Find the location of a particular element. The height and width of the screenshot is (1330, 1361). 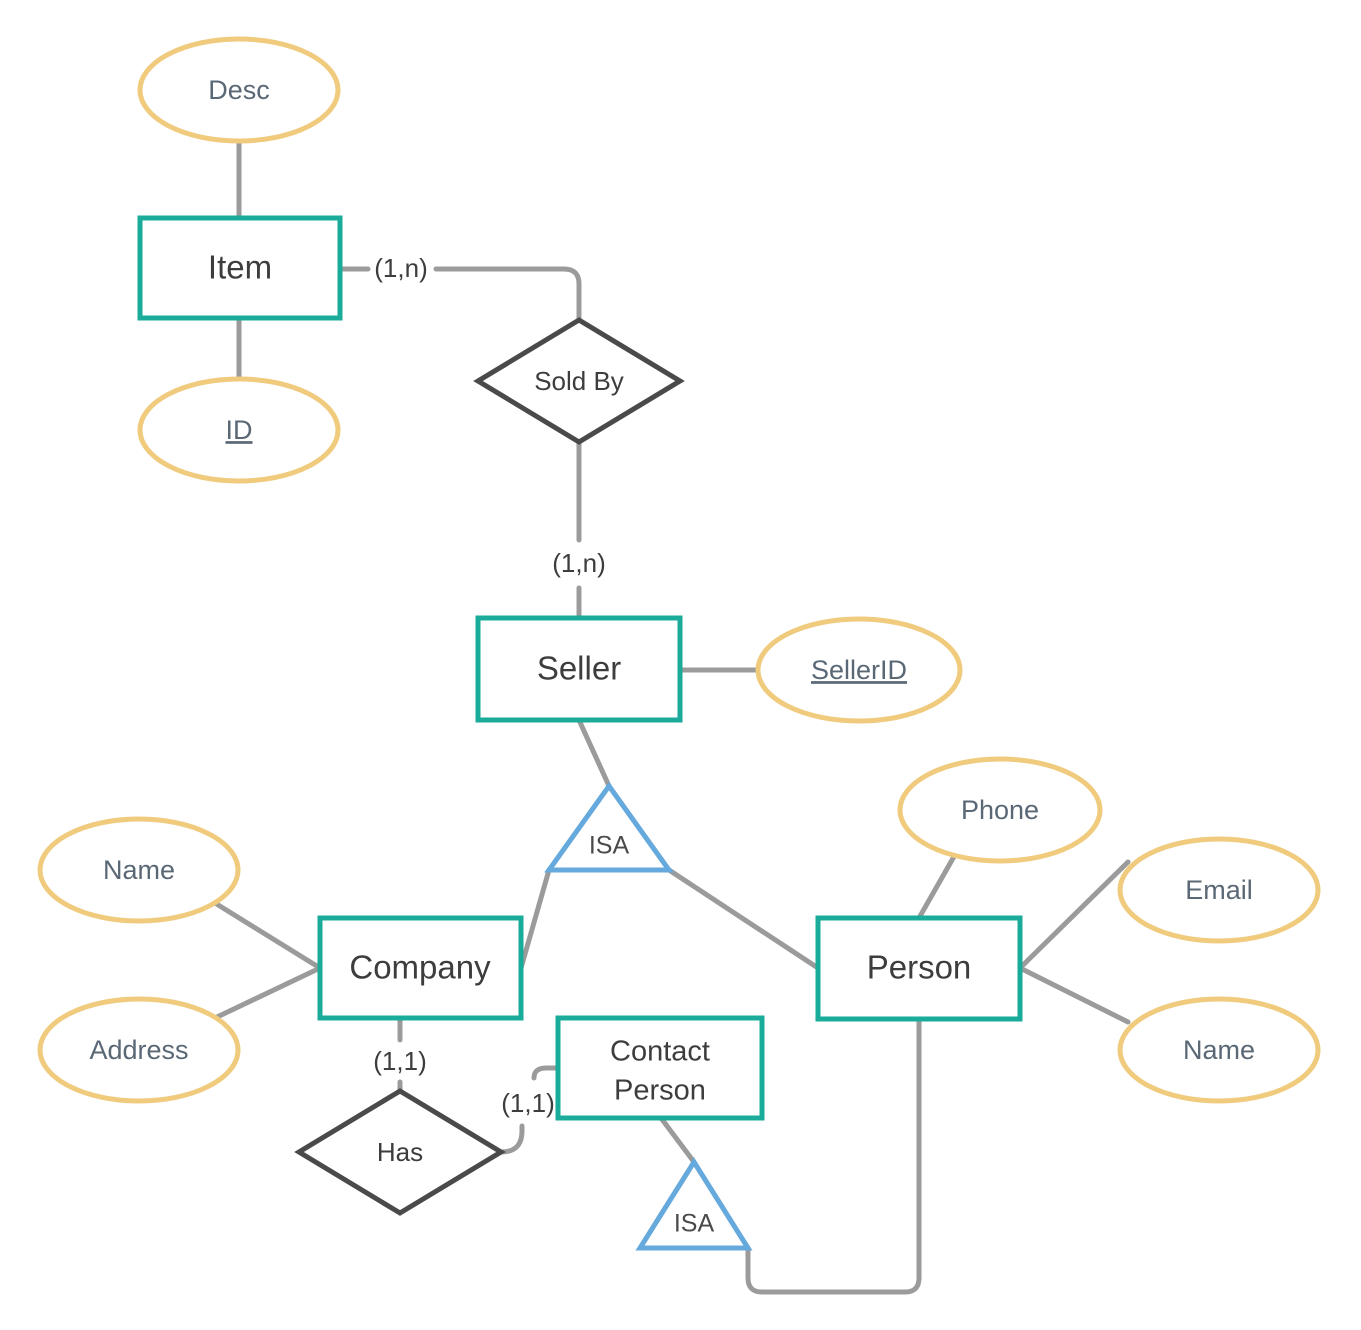

entity-person: Person is located at coordinates (919, 968).